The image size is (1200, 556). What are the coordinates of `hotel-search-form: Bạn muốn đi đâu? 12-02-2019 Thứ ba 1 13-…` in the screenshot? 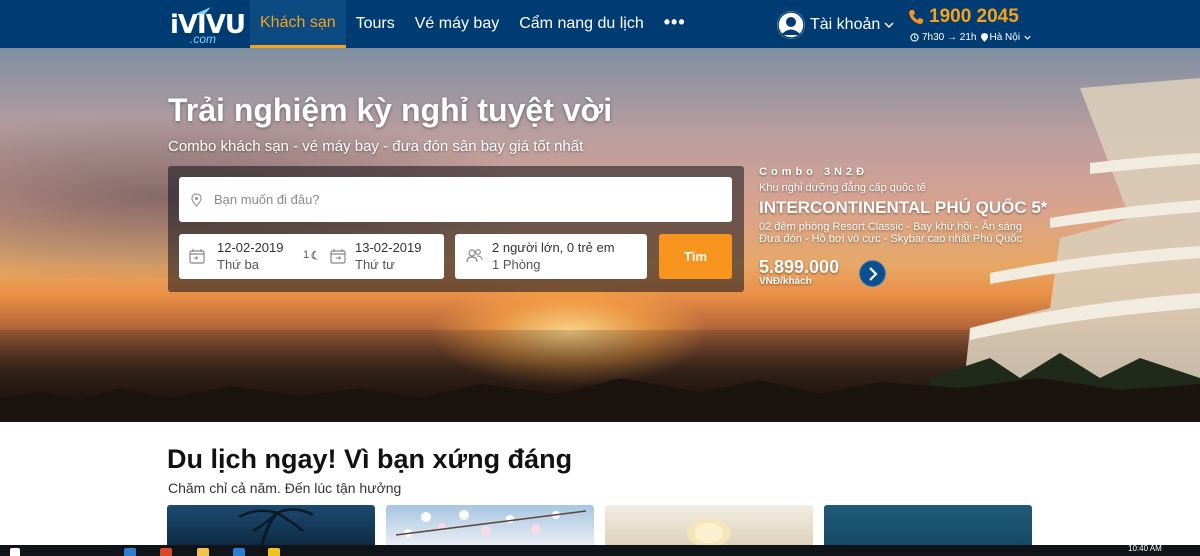 It's located at (456, 229).